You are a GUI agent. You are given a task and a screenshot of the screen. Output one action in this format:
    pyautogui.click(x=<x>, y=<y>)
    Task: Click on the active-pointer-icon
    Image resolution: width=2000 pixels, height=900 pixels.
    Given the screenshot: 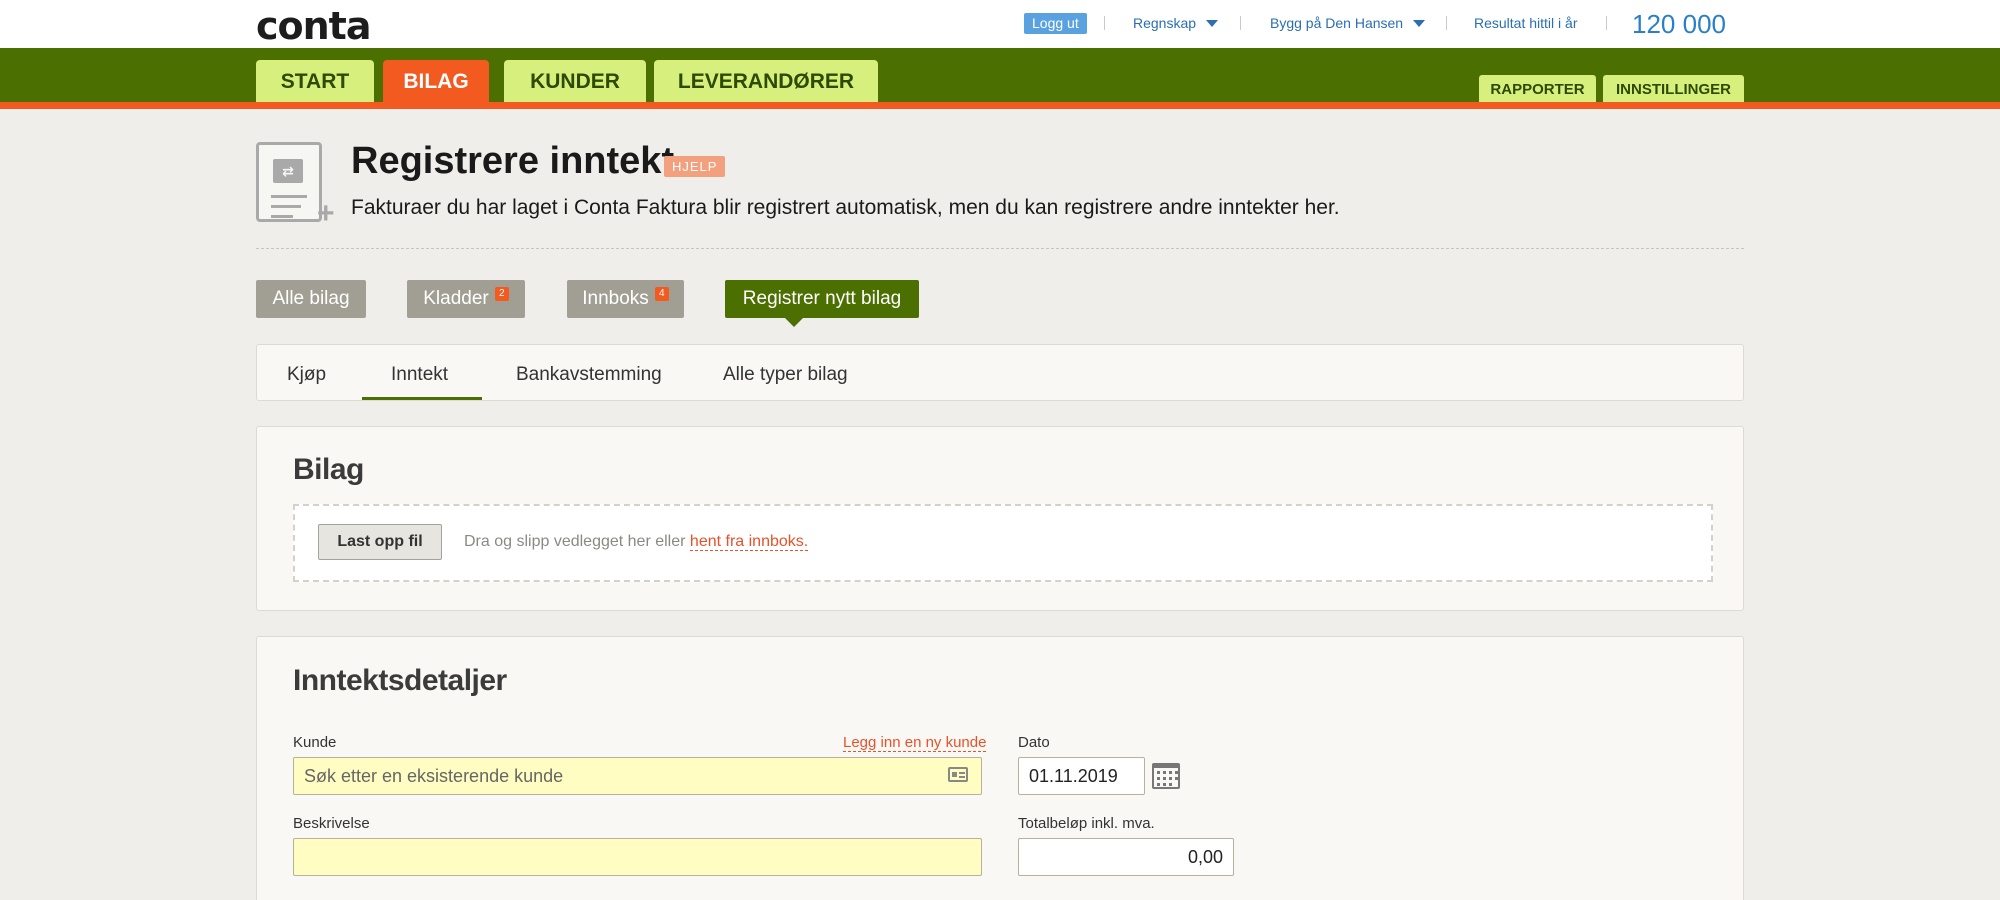 What is the action you would take?
    pyautogui.click(x=794, y=322)
    